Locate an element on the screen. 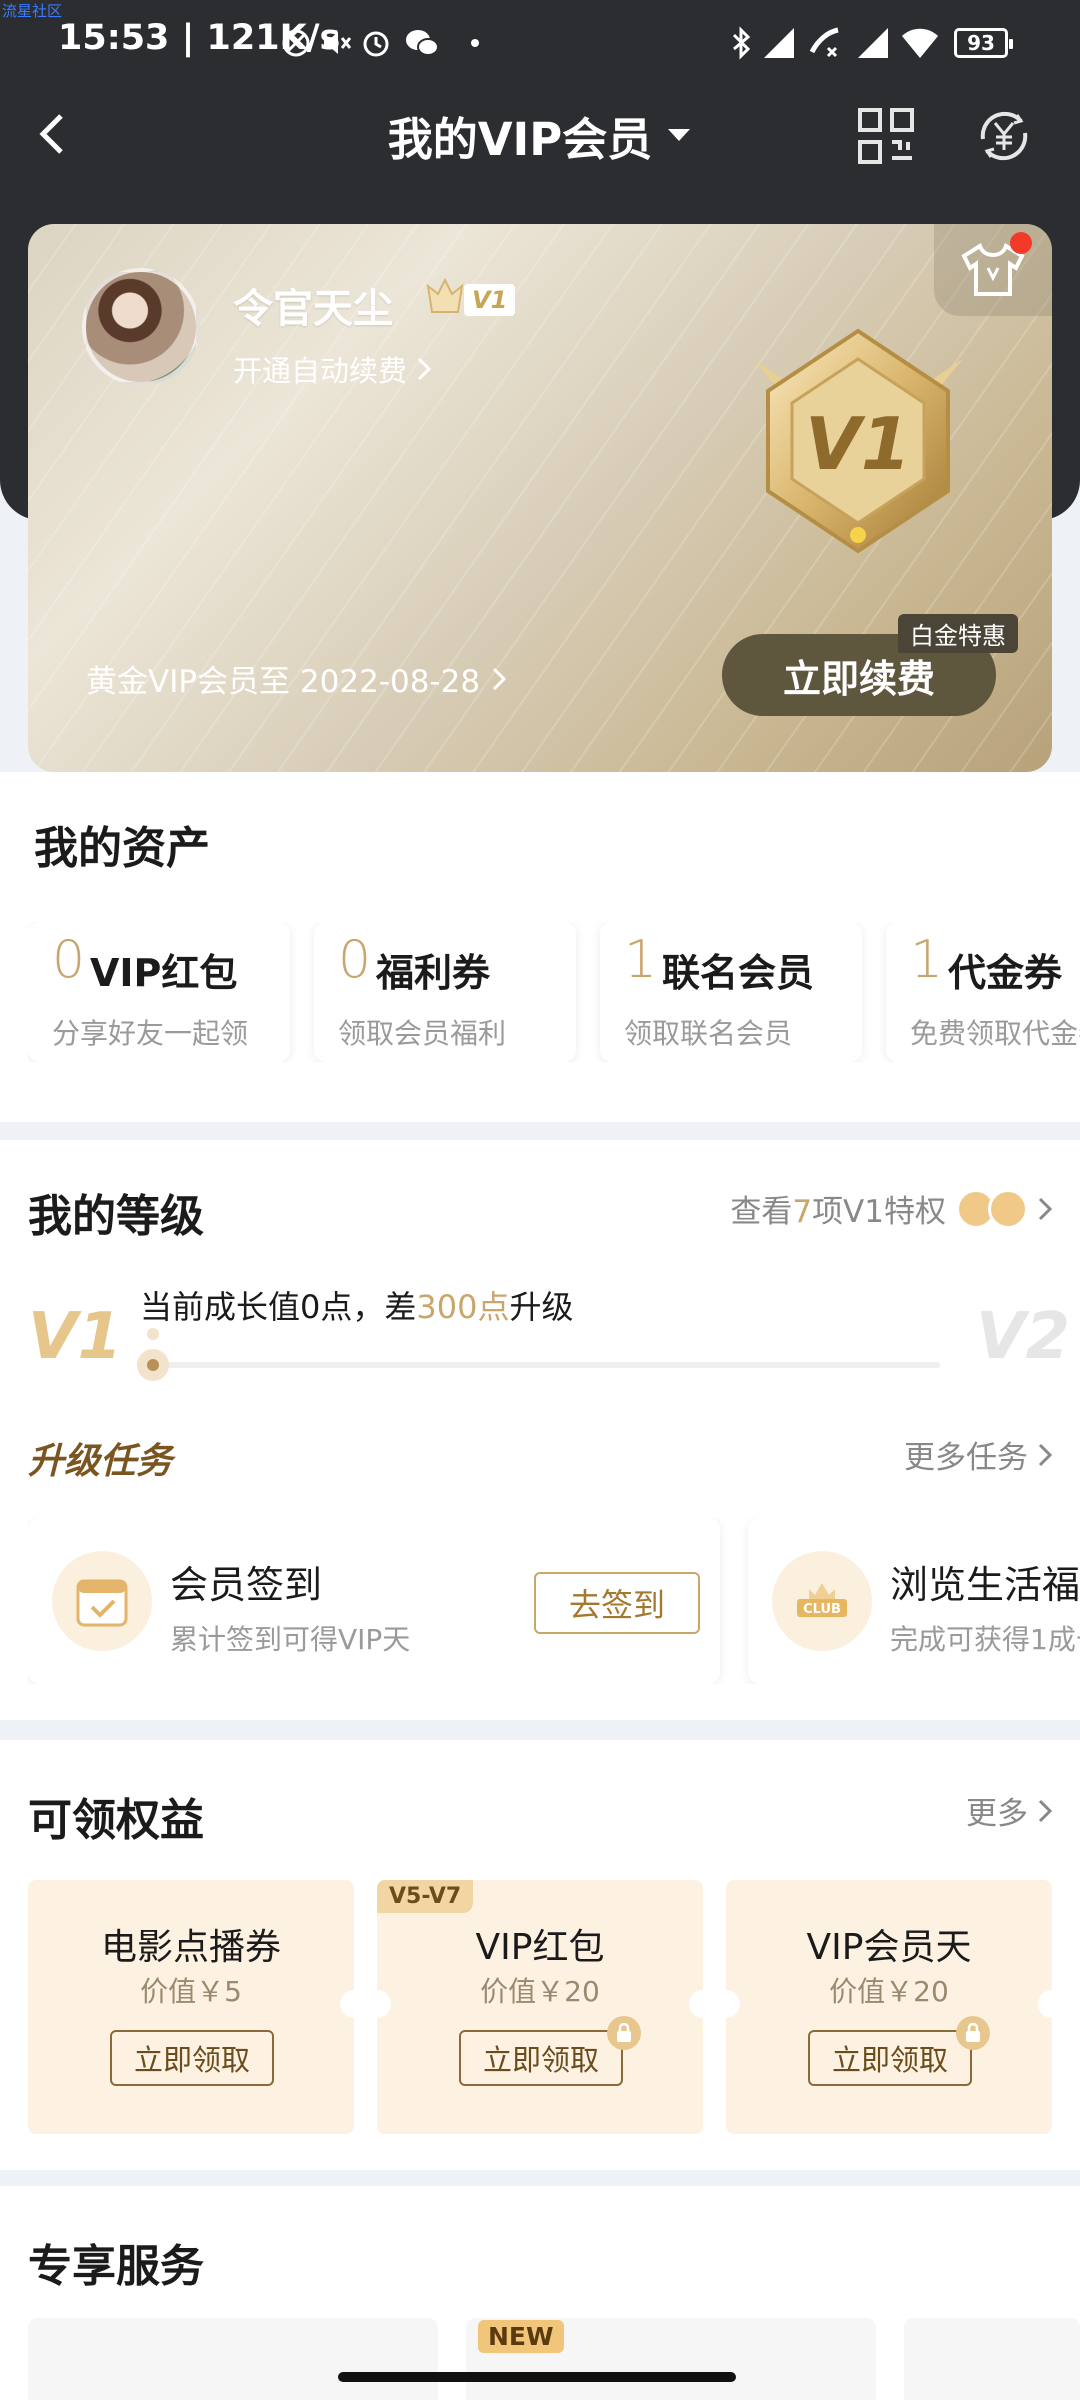  caret-down-icon is located at coordinates (679, 135).